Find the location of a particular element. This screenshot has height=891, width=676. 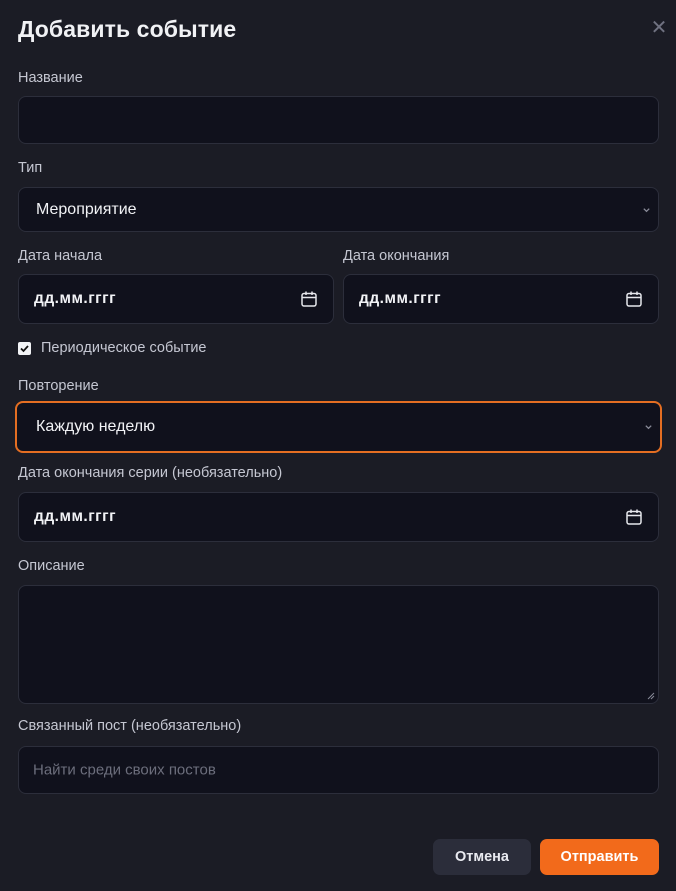

type-label: Тип is located at coordinates (30, 168).